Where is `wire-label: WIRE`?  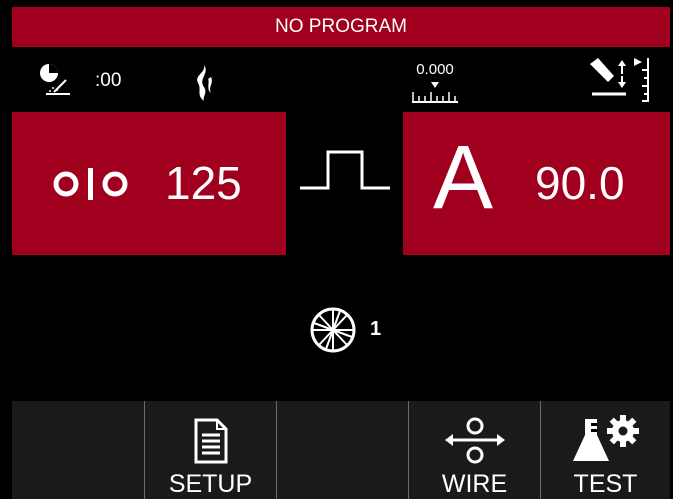 wire-label: WIRE is located at coordinates (474, 484).